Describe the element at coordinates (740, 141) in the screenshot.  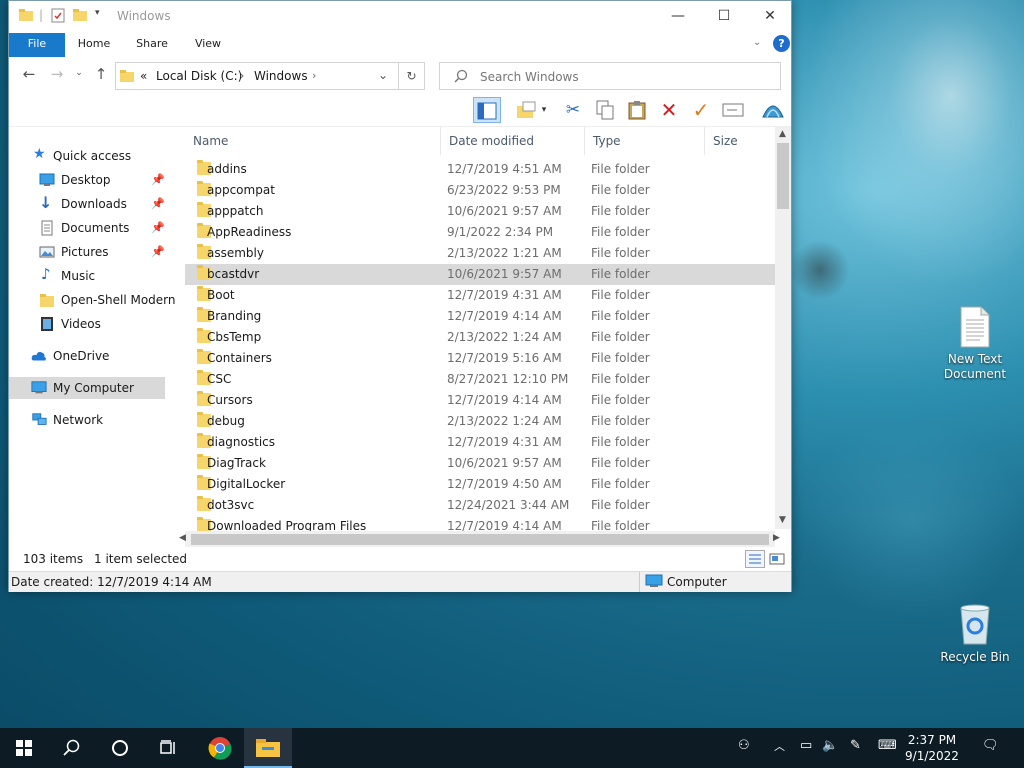
I see `column-header-size: Size` at that location.